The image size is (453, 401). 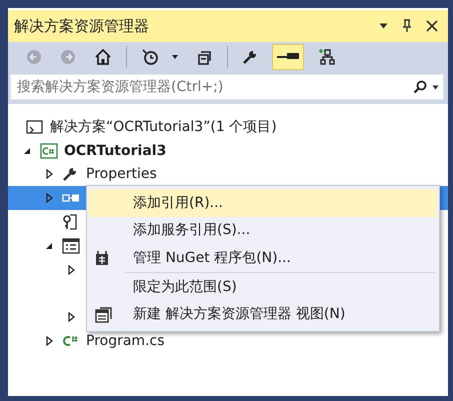 What do you see at coordinates (82, 26) in the screenshot?
I see `panel-title: 解决方案资源管理器` at bounding box center [82, 26].